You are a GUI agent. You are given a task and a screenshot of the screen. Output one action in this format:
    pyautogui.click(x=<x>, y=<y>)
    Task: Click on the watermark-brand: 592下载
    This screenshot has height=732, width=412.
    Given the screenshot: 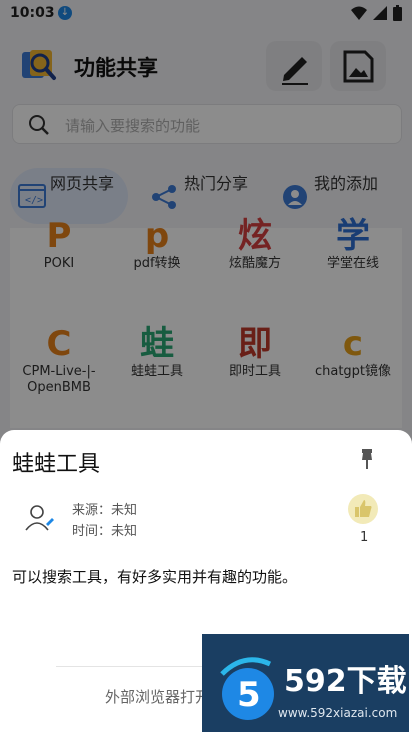 What is the action you would take?
    pyautogui.click(x=345, y=681)
    